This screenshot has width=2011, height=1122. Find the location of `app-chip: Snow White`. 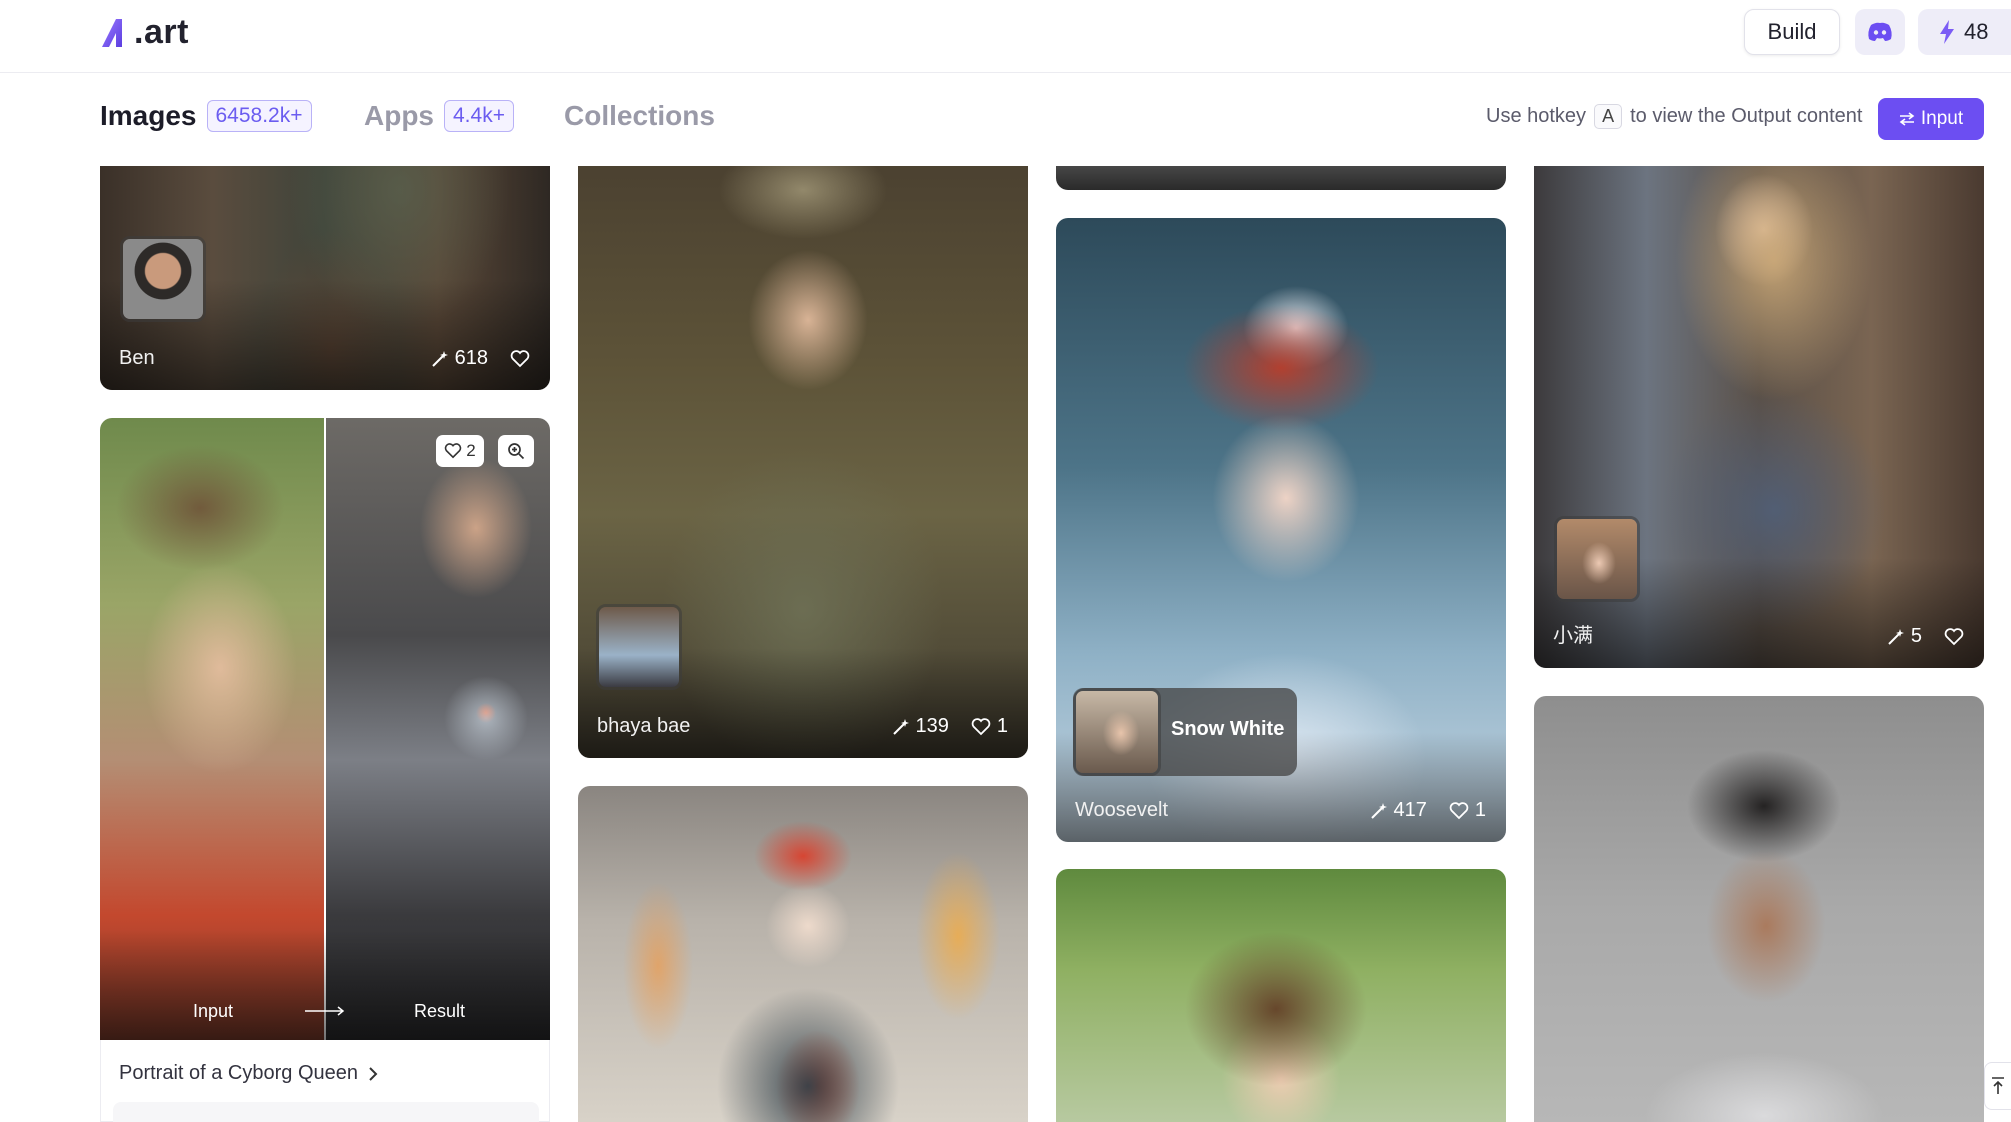

app-chip: Snow White is located at coordinates (1185, 732).